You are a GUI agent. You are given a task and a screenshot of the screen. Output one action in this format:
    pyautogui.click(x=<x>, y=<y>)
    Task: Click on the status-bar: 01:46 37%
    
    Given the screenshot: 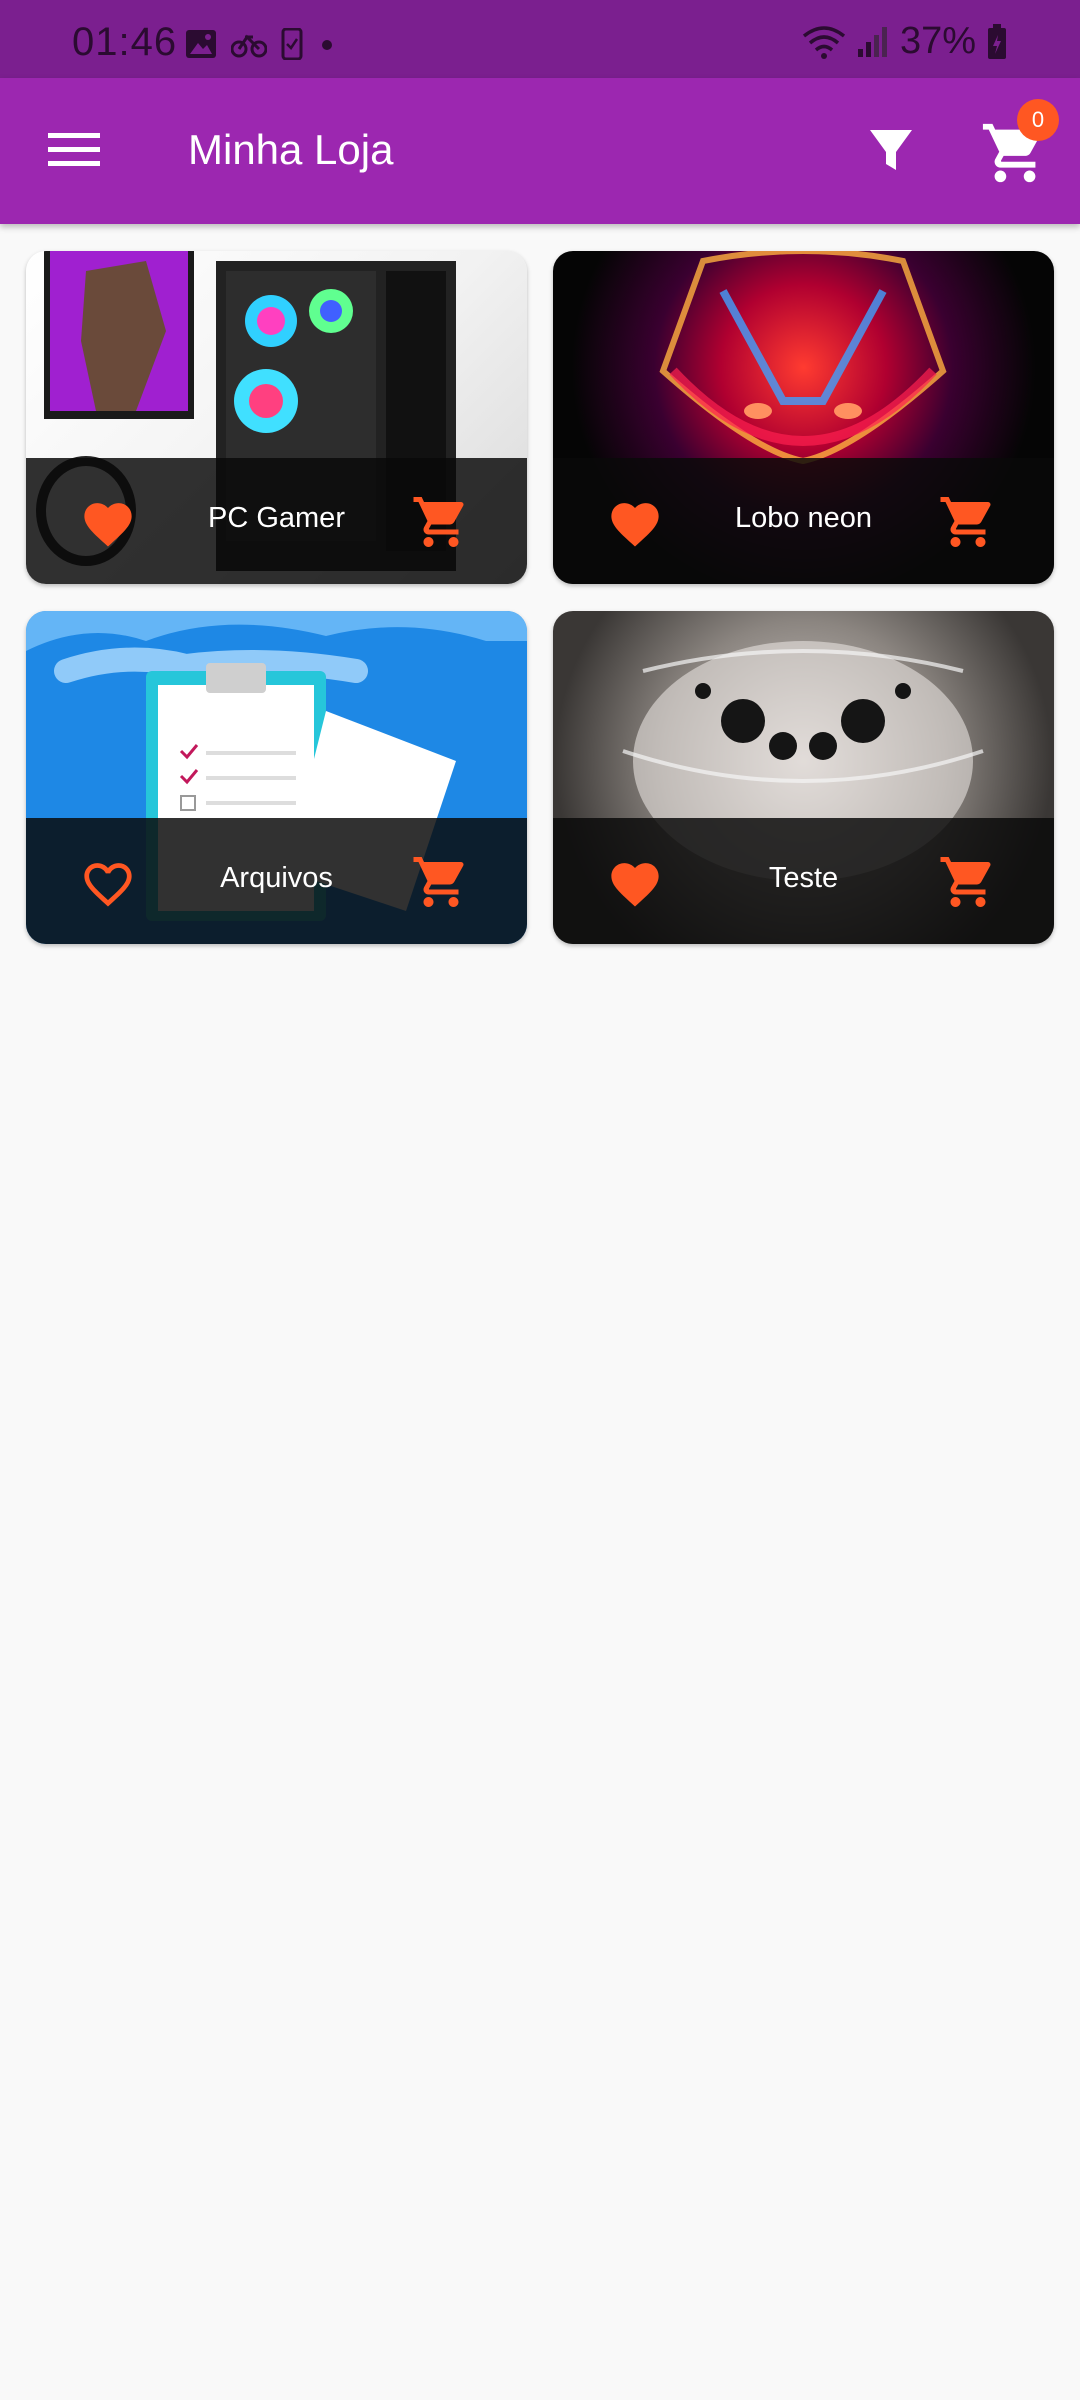 What is the action you would take?
    pyautogui.click(x=540, y=39)
    